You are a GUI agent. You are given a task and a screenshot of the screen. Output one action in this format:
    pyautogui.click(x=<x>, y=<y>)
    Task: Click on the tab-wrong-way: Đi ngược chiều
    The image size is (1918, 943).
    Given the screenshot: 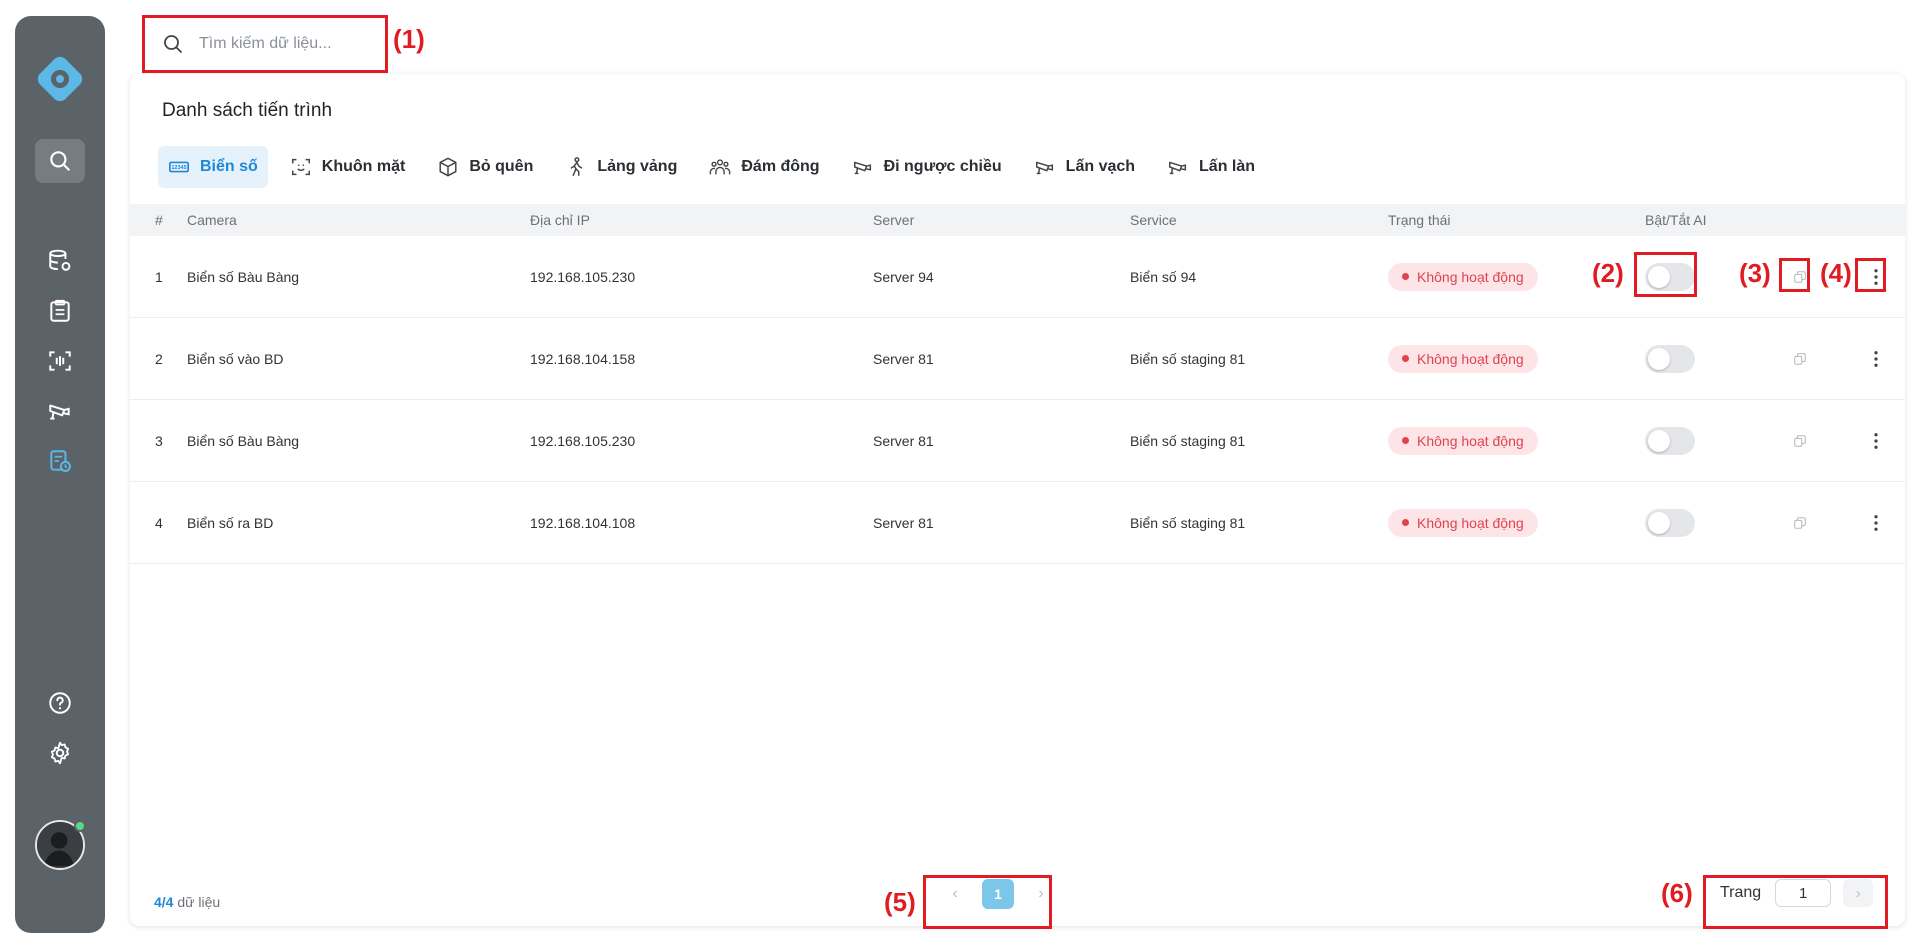 What is the action you would take?
    pyautogui.click(x=927, y=167)
    